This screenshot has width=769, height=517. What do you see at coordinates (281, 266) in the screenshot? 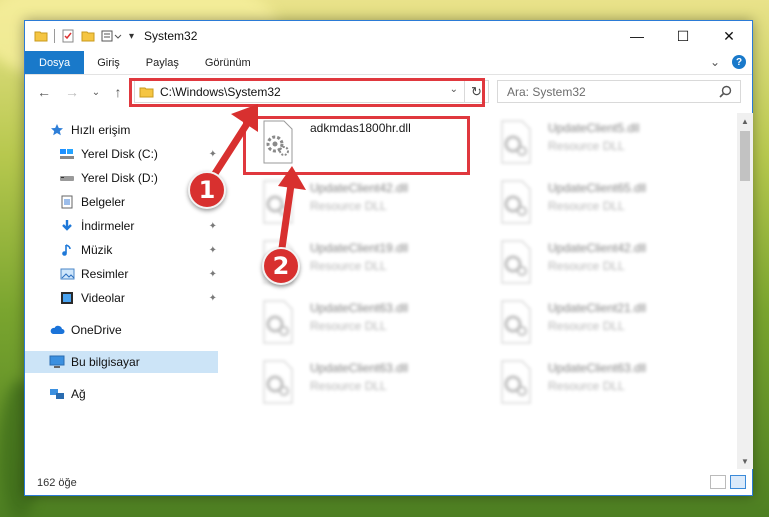
I see `step-2-marker: 2` at bounding box center [281, 266].